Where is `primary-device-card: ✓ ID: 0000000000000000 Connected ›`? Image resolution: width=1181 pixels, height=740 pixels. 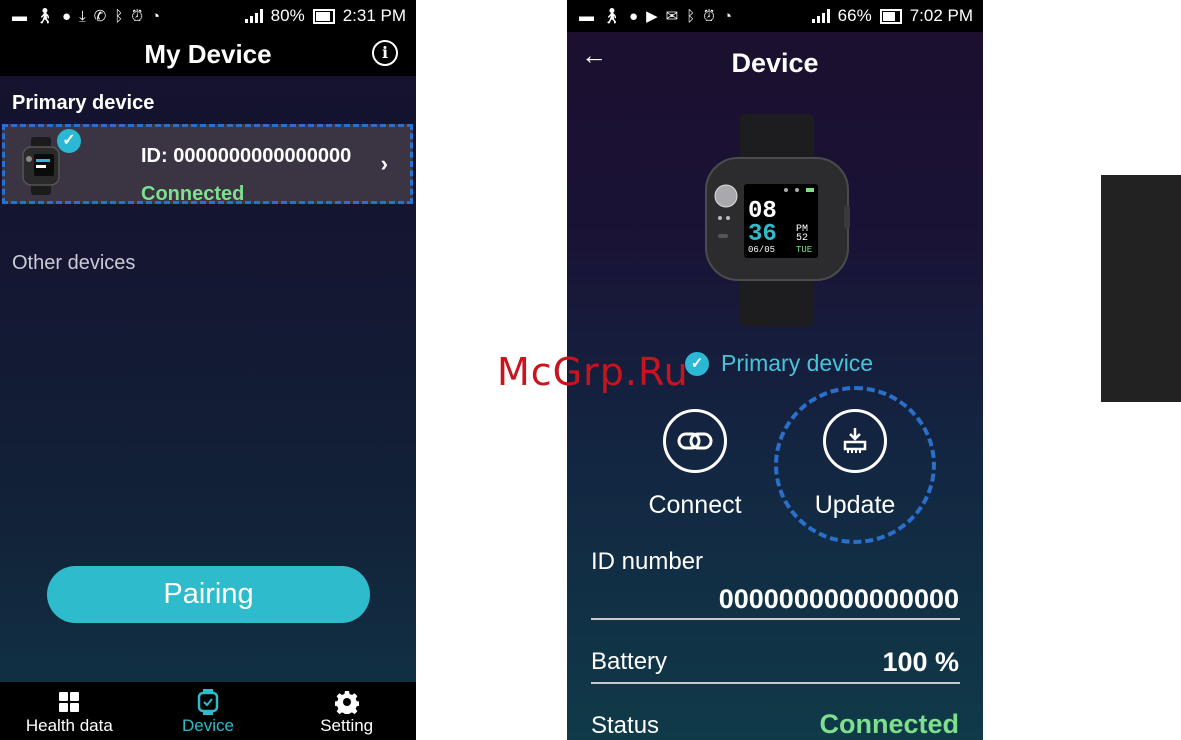
primary-device-card: ✓ ID: 0000000000000000 Connected › is located at coordinates (207, 164).